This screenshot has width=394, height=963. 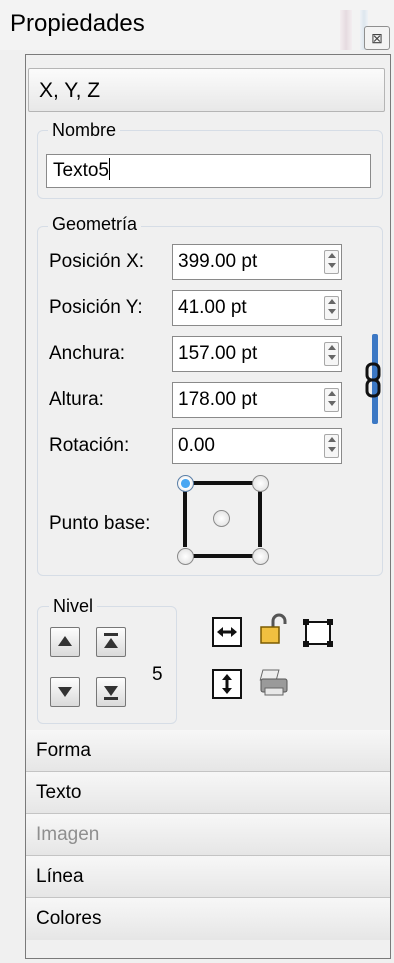 What do you see at coordinates (221, 518) in the screenshot?
I see `base-point-center` at bounding box center [221, 518].